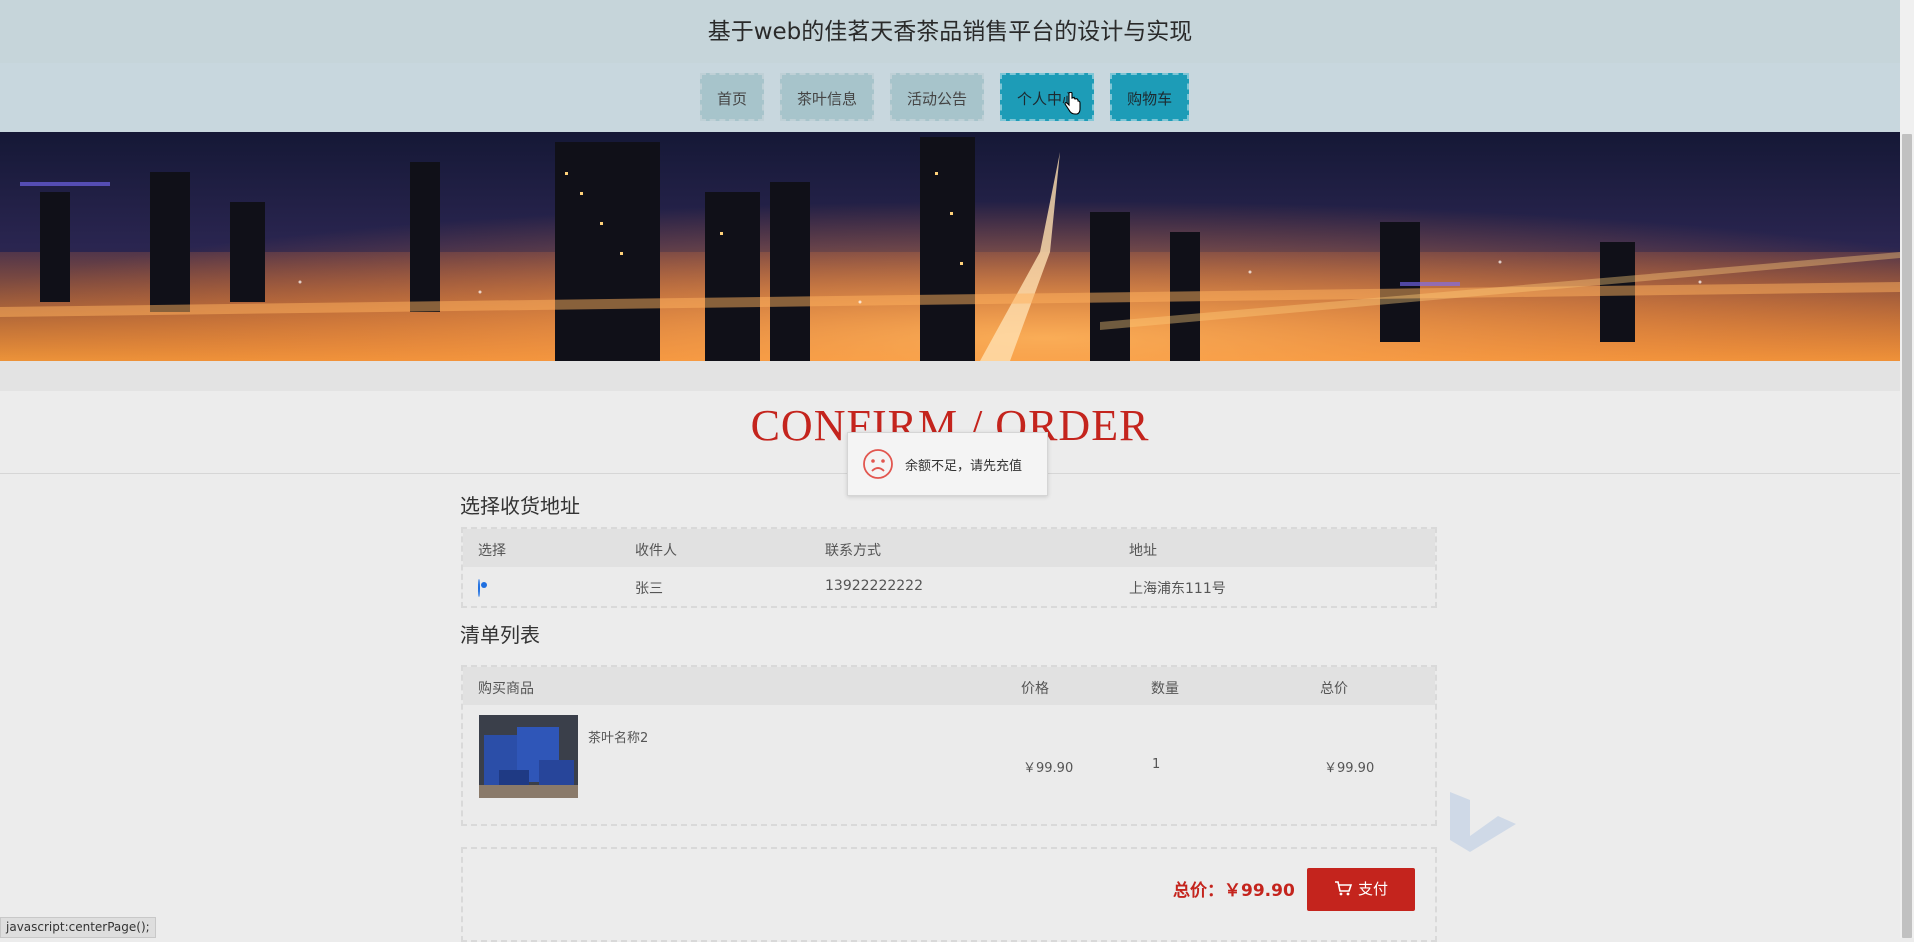 The width and height of the screenshot is (1914, 942). What do you see at coordinates (649, 589) in the screenshot?
I see `recipient-name: 张三` at bounding box center [649, 589].